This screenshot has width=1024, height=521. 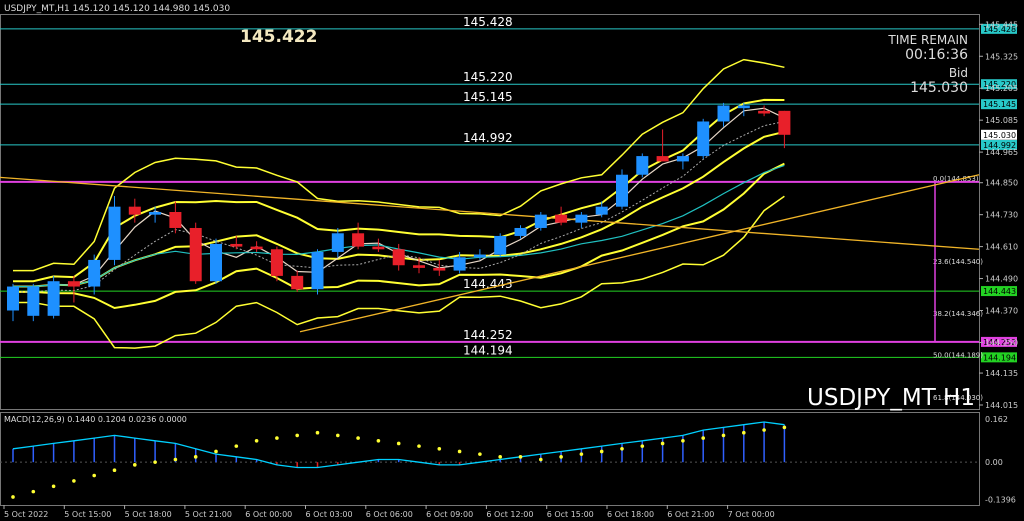 I want to click on x-tick-label: 5 Oct 2022, so click(x=26, y=514).